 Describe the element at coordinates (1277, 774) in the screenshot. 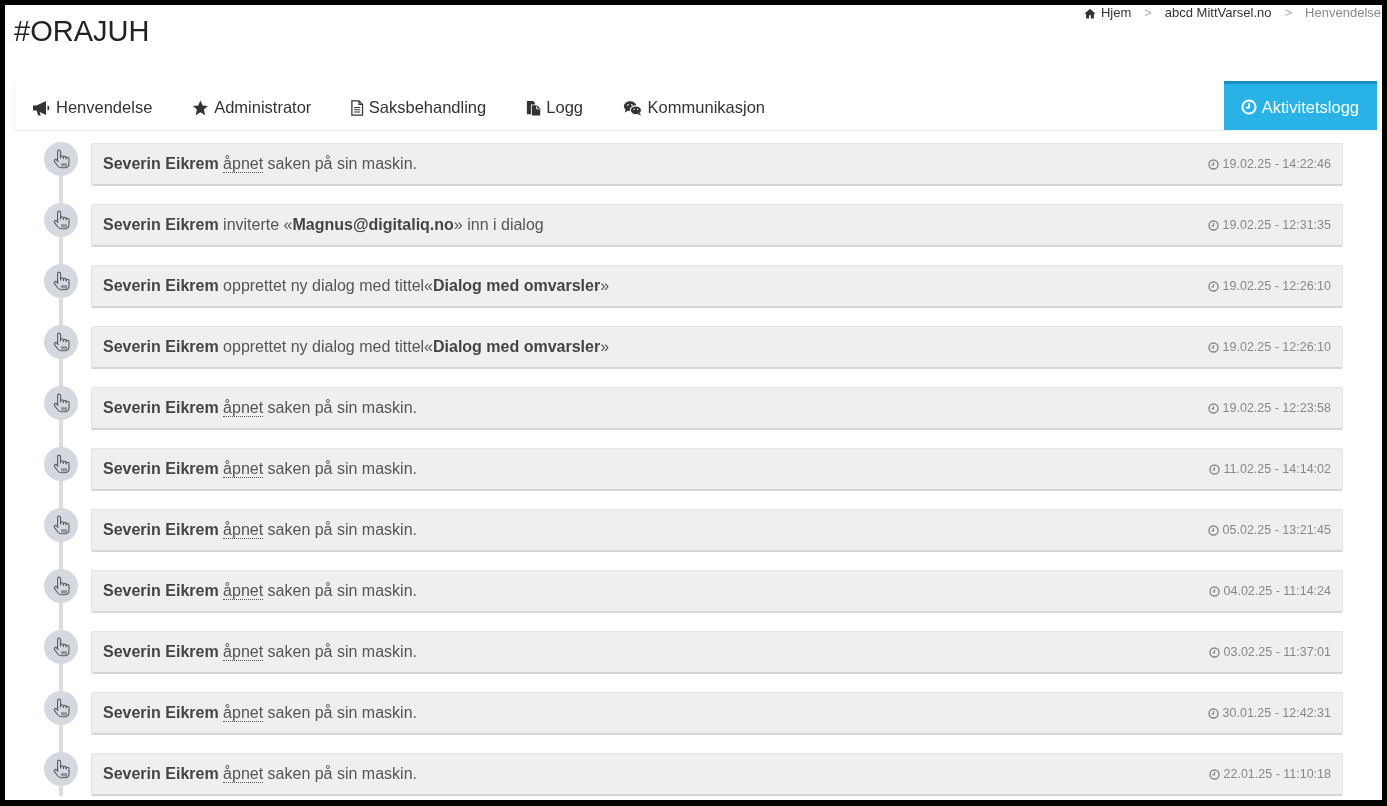

I see `timestamp: 22.01.25 - 11:10:18` at that location.